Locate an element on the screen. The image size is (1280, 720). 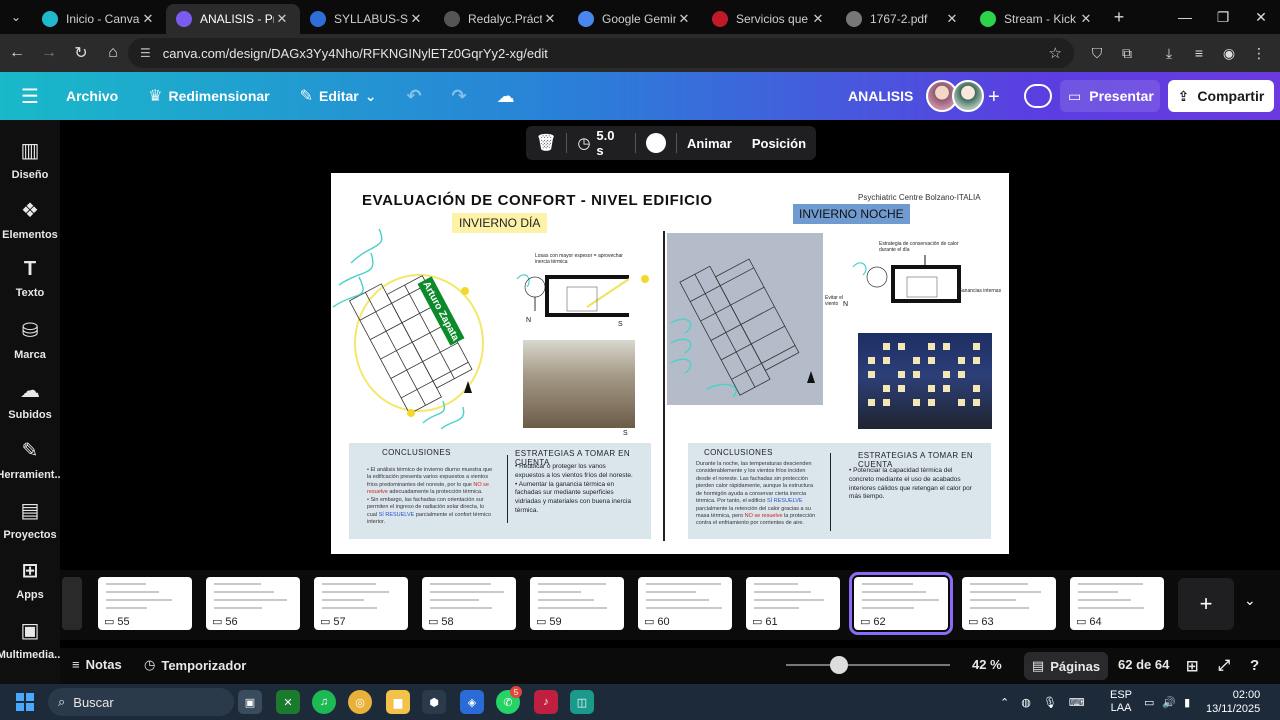
browser-tab: Redalyc.Práctica✕ is located at coordinates (501, 19).